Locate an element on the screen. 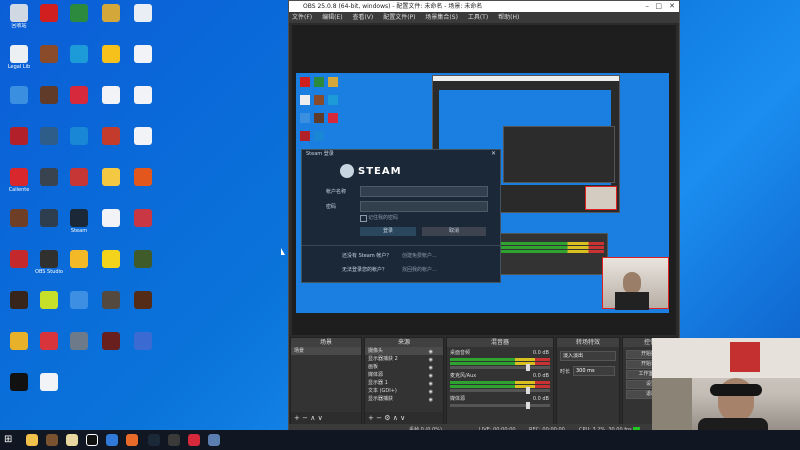  cancel-button: 取消 is located at coordinates (454, 231).